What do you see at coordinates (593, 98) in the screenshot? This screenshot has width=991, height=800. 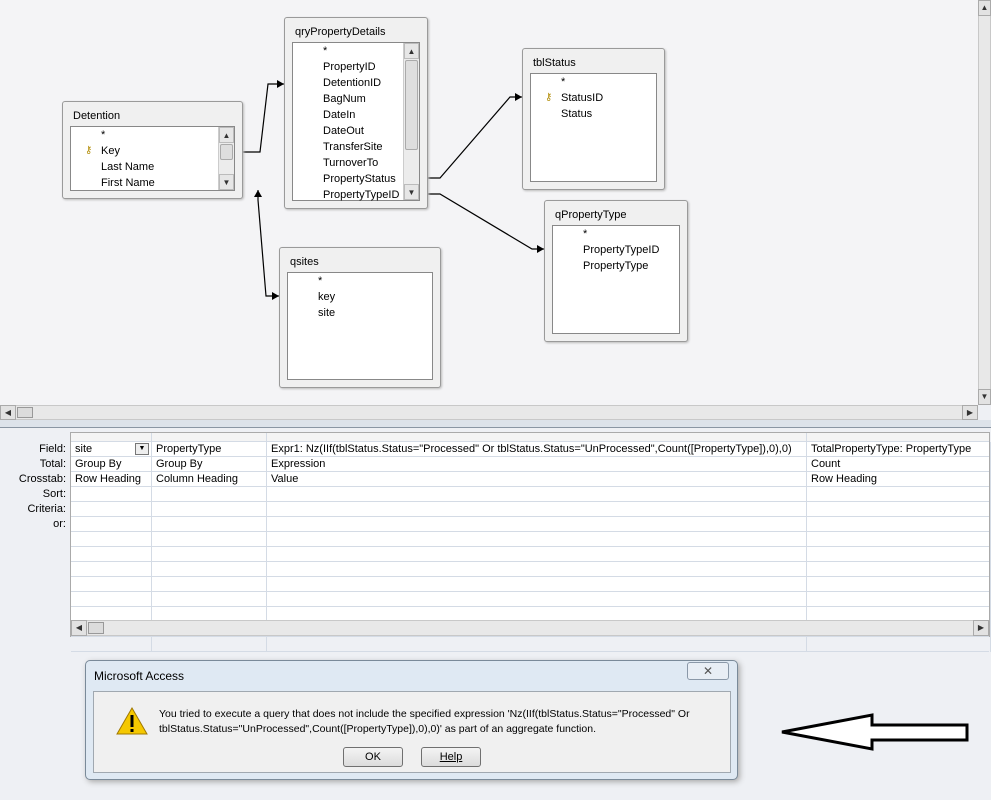 I see `field-item: ⚷ StatusID` at bounding box center [593, 98].